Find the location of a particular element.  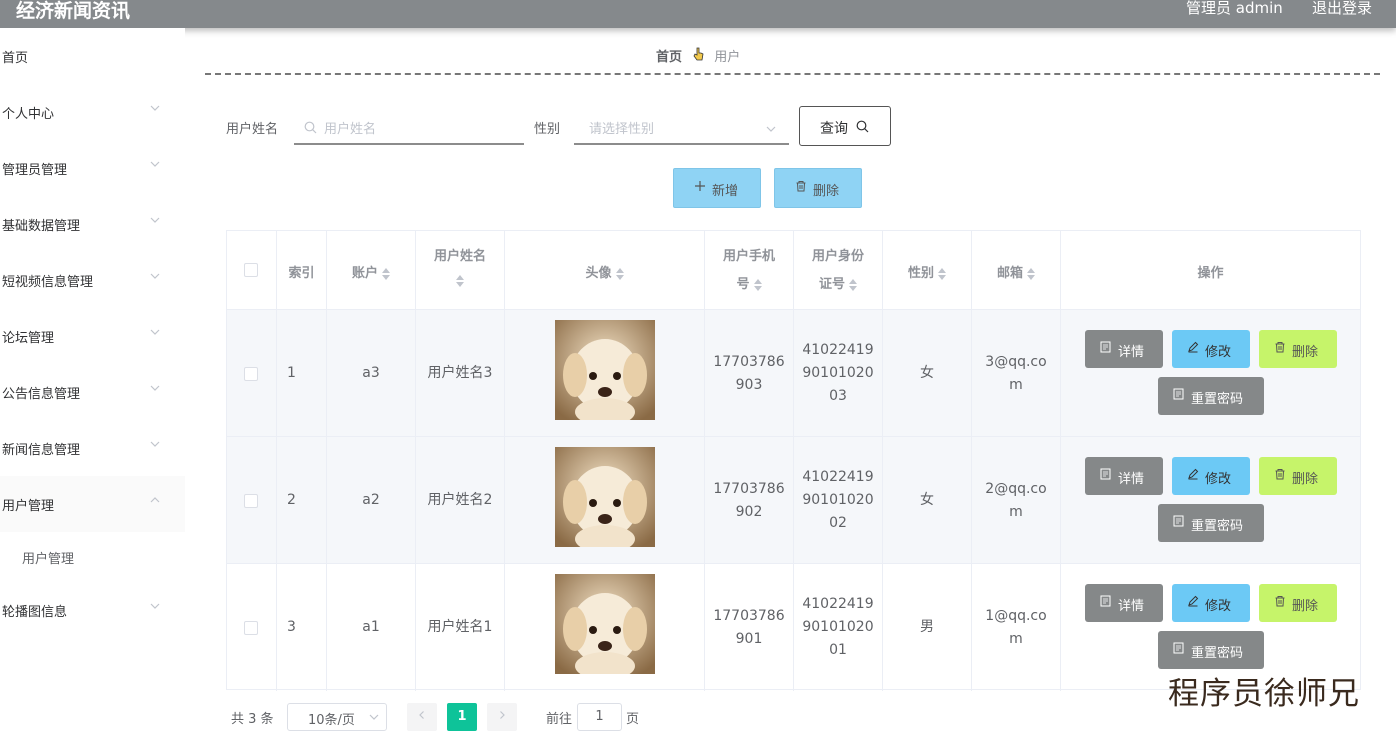

prev-page-button is located at coordinates (422, 717).